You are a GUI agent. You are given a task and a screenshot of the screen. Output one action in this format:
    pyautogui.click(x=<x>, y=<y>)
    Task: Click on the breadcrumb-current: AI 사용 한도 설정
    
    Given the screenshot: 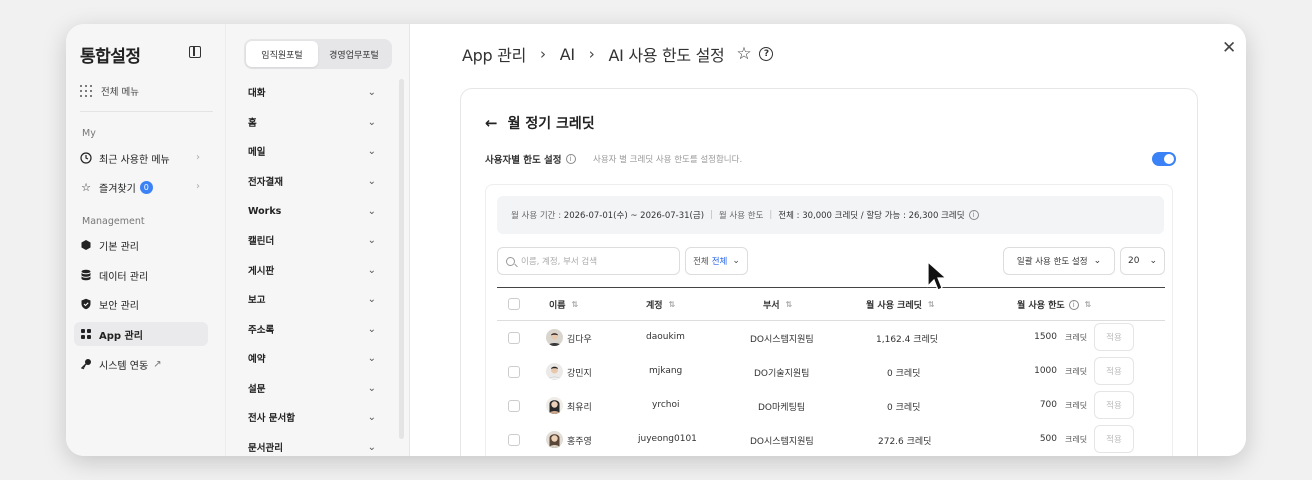 What is the action you would take?
    pyautogui.click(x=666, y=55)
    